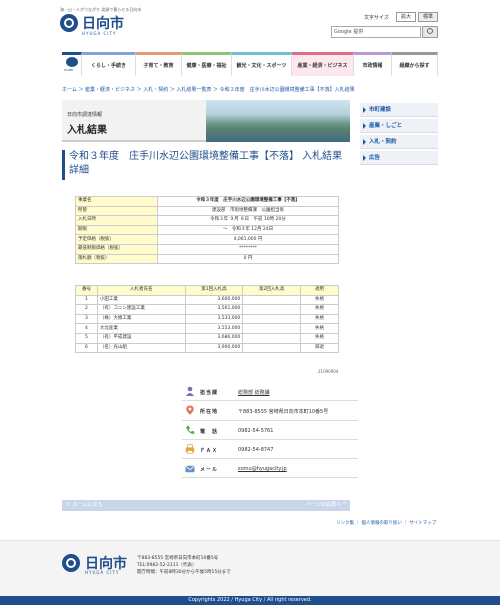 The image size is (500, 605). Describe the element at coordinates (399, 110) in the screenshot. I see `side-menu-item-construction: 市町建設` at that location.